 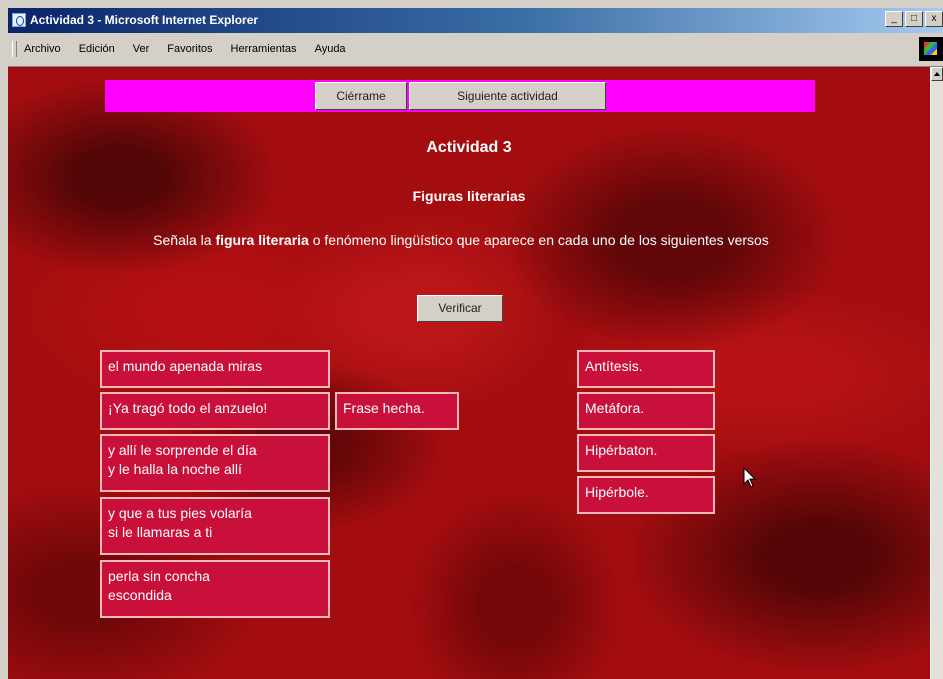 I want to click on maximize-button: □, so click(x=914, y=19).